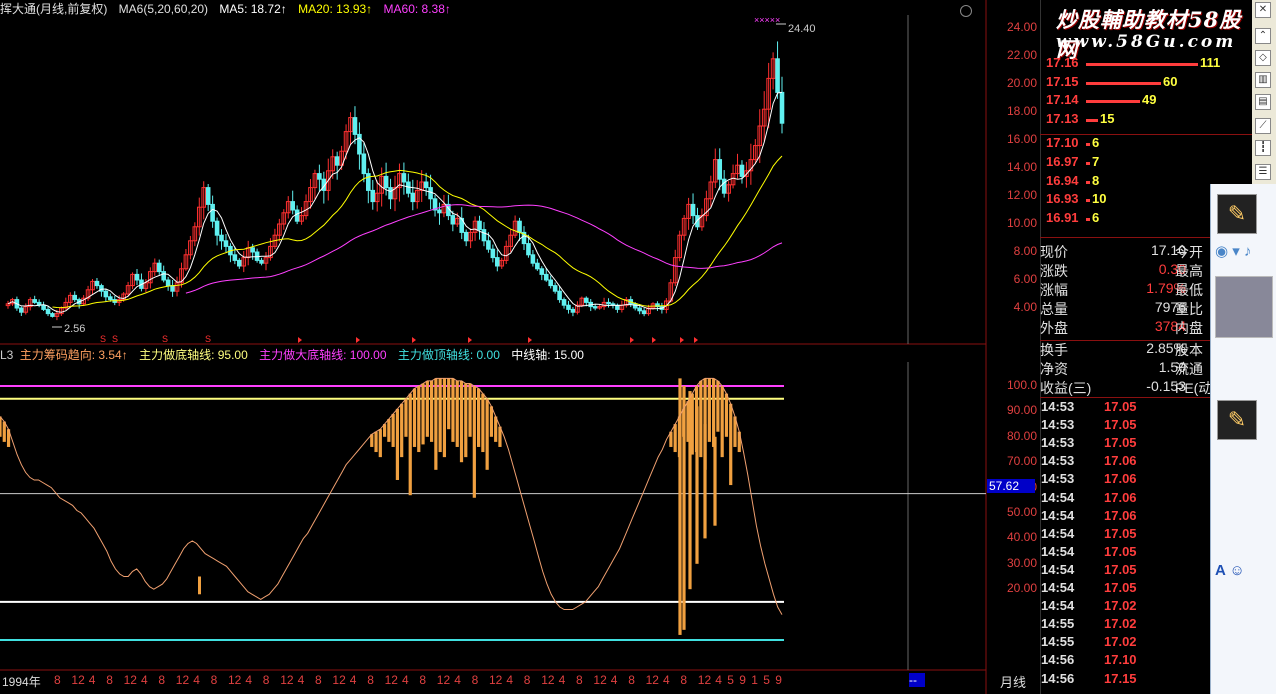 This screenshot has width=1276, height=694. I want to click on close-panel-icon, so click(966, 11).